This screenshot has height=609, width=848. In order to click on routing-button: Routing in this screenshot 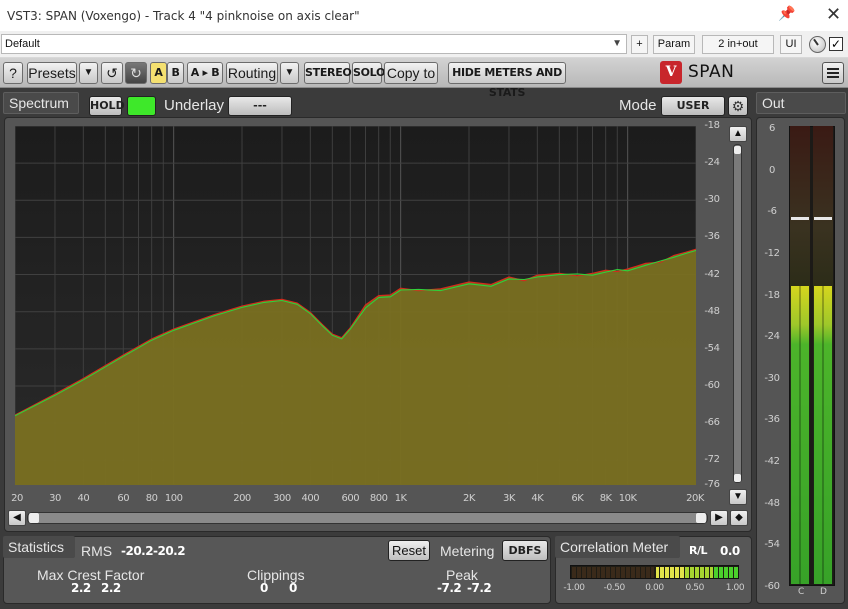, I will do `click(252, 73)`.